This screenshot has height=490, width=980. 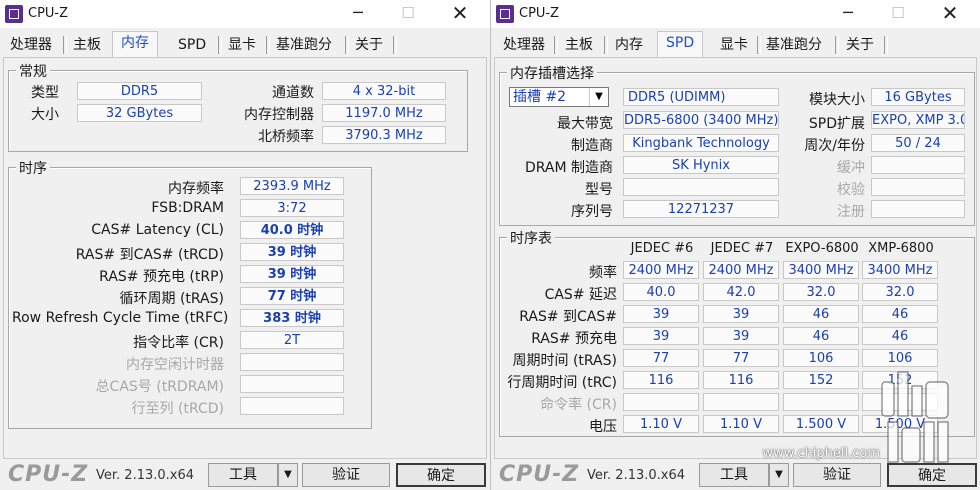 What do you see at coordinates (175, 365) in the screenshot?
I see `timing-label: 内存空闲计时器` at bounding box center [175, 365].